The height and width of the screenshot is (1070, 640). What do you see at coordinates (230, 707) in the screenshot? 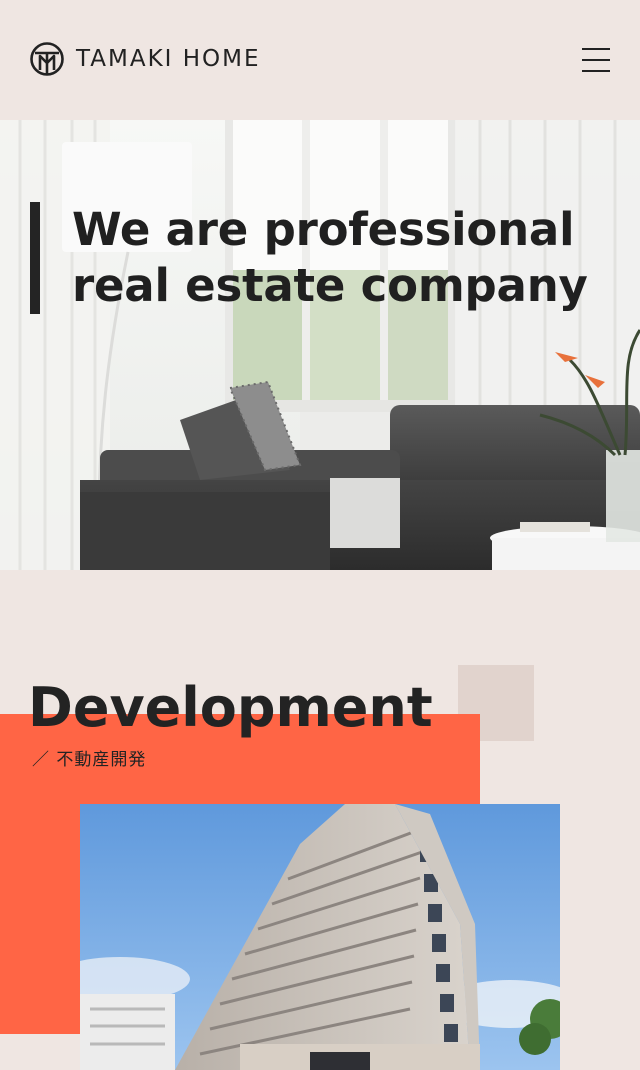
I see `development-title: Development` at bounding box center [230, 707].